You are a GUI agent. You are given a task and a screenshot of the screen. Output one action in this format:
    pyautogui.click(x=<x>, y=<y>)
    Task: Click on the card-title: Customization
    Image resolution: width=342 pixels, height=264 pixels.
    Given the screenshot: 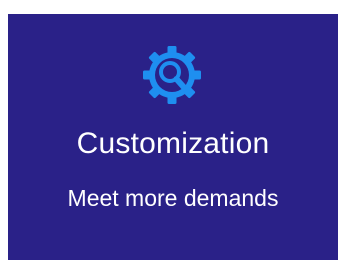 What is the action you would take?
    pyautogui.click(x=173, y=143)
    